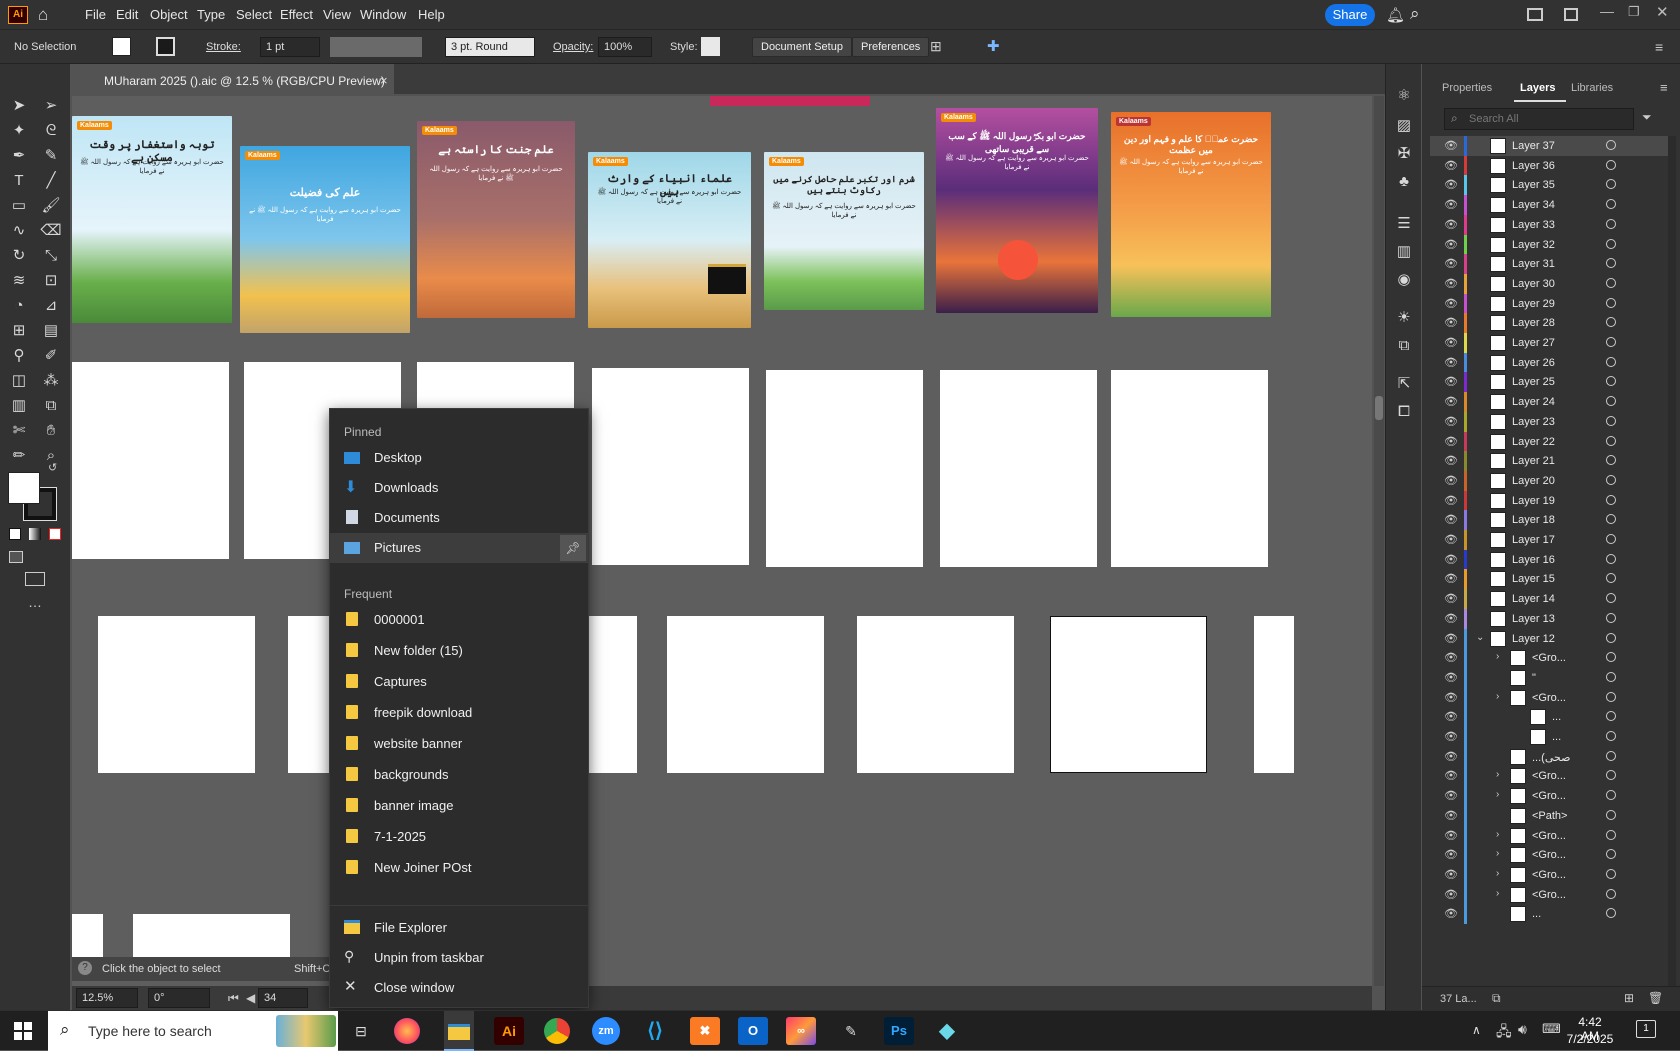  Describe the element at coordinates (51, 406) in the screenshot. I see `artboard-tool-icon: ⧉` at that location.